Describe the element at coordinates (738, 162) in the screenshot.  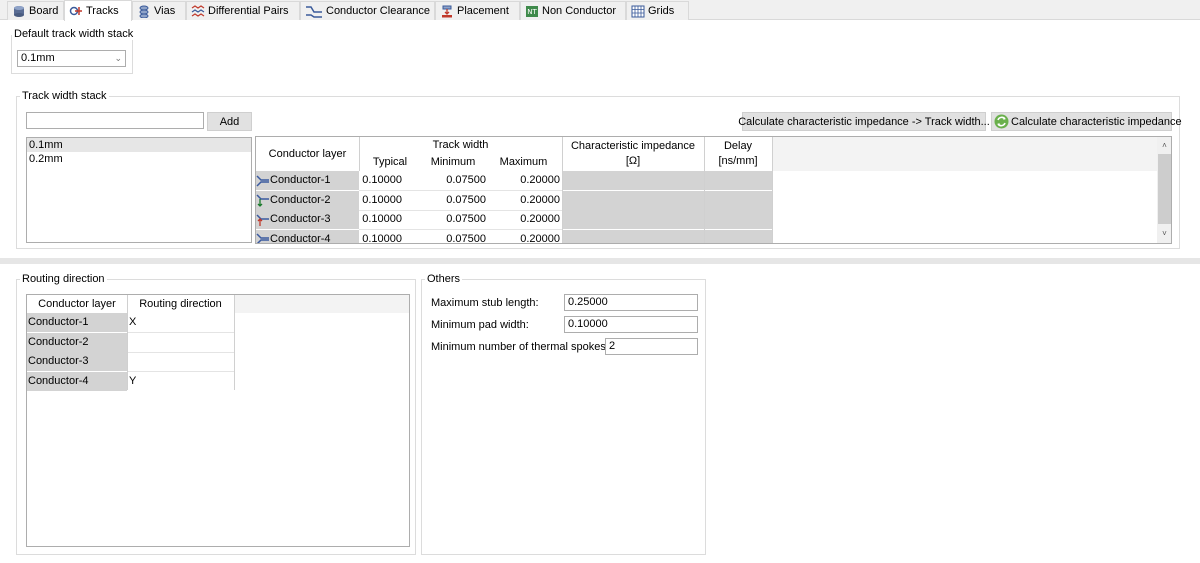
I see `col-header-delay-unit: [ns/mm]` at that location.